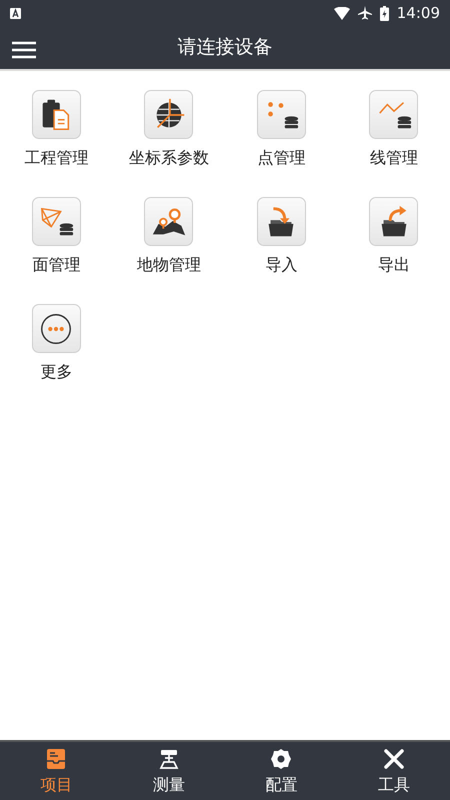  I want to click on menu-tile: 工程管理, so click(56, 129).